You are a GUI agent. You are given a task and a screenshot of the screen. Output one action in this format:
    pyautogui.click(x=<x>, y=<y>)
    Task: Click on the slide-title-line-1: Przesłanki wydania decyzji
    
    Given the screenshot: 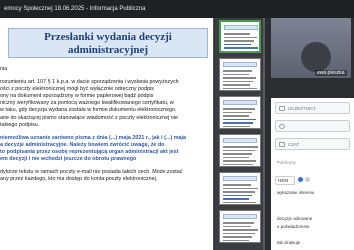 What is the action you would take?
    pyautogui.click(x=108, y=37)
    